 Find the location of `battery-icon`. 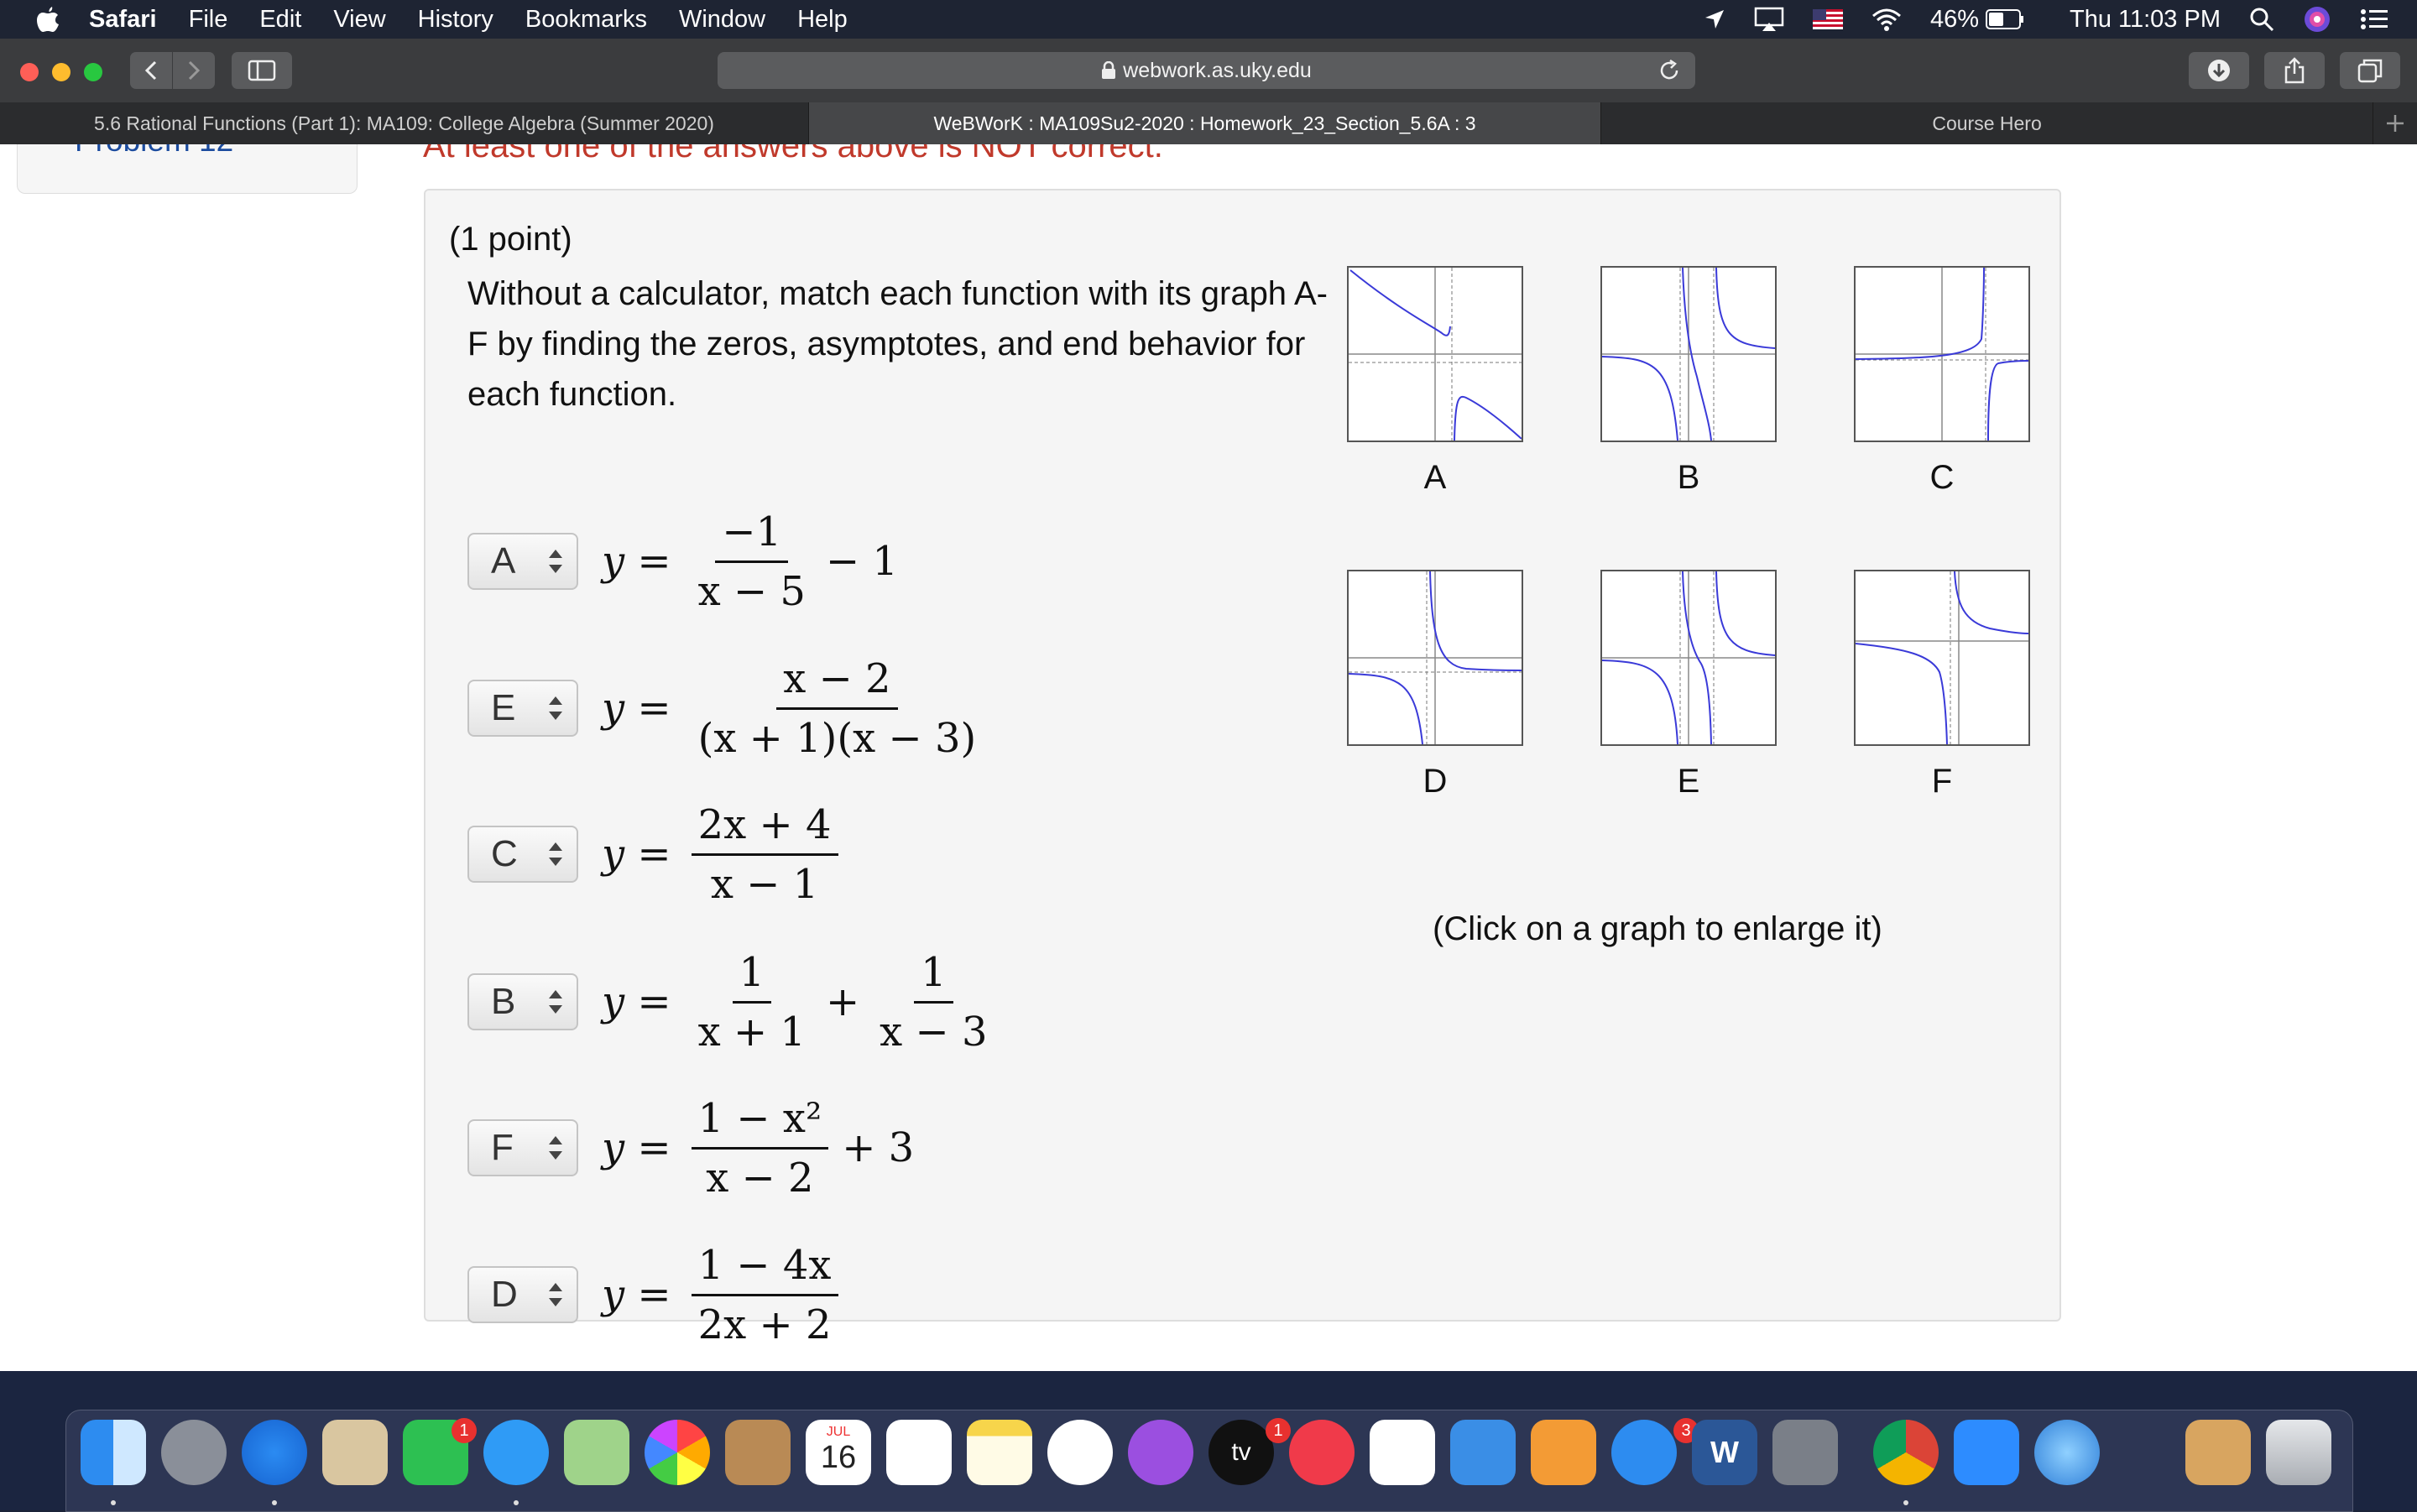

battery-icon is located at coordinates (2004, 19).